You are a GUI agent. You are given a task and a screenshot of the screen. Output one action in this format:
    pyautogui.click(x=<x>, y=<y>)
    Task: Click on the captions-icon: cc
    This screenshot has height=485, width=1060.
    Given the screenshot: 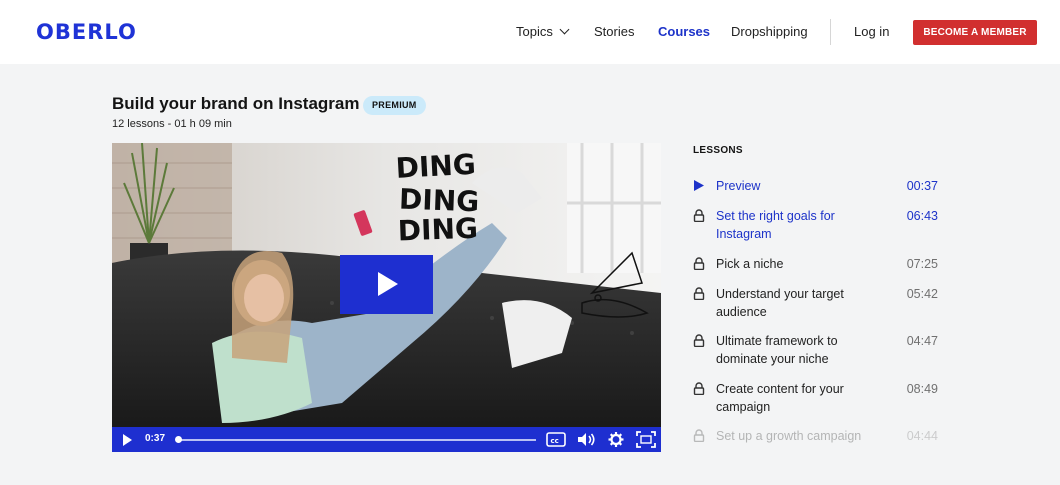 What is the action you would take?
    pyautogui.click(x=556, y=439)
    